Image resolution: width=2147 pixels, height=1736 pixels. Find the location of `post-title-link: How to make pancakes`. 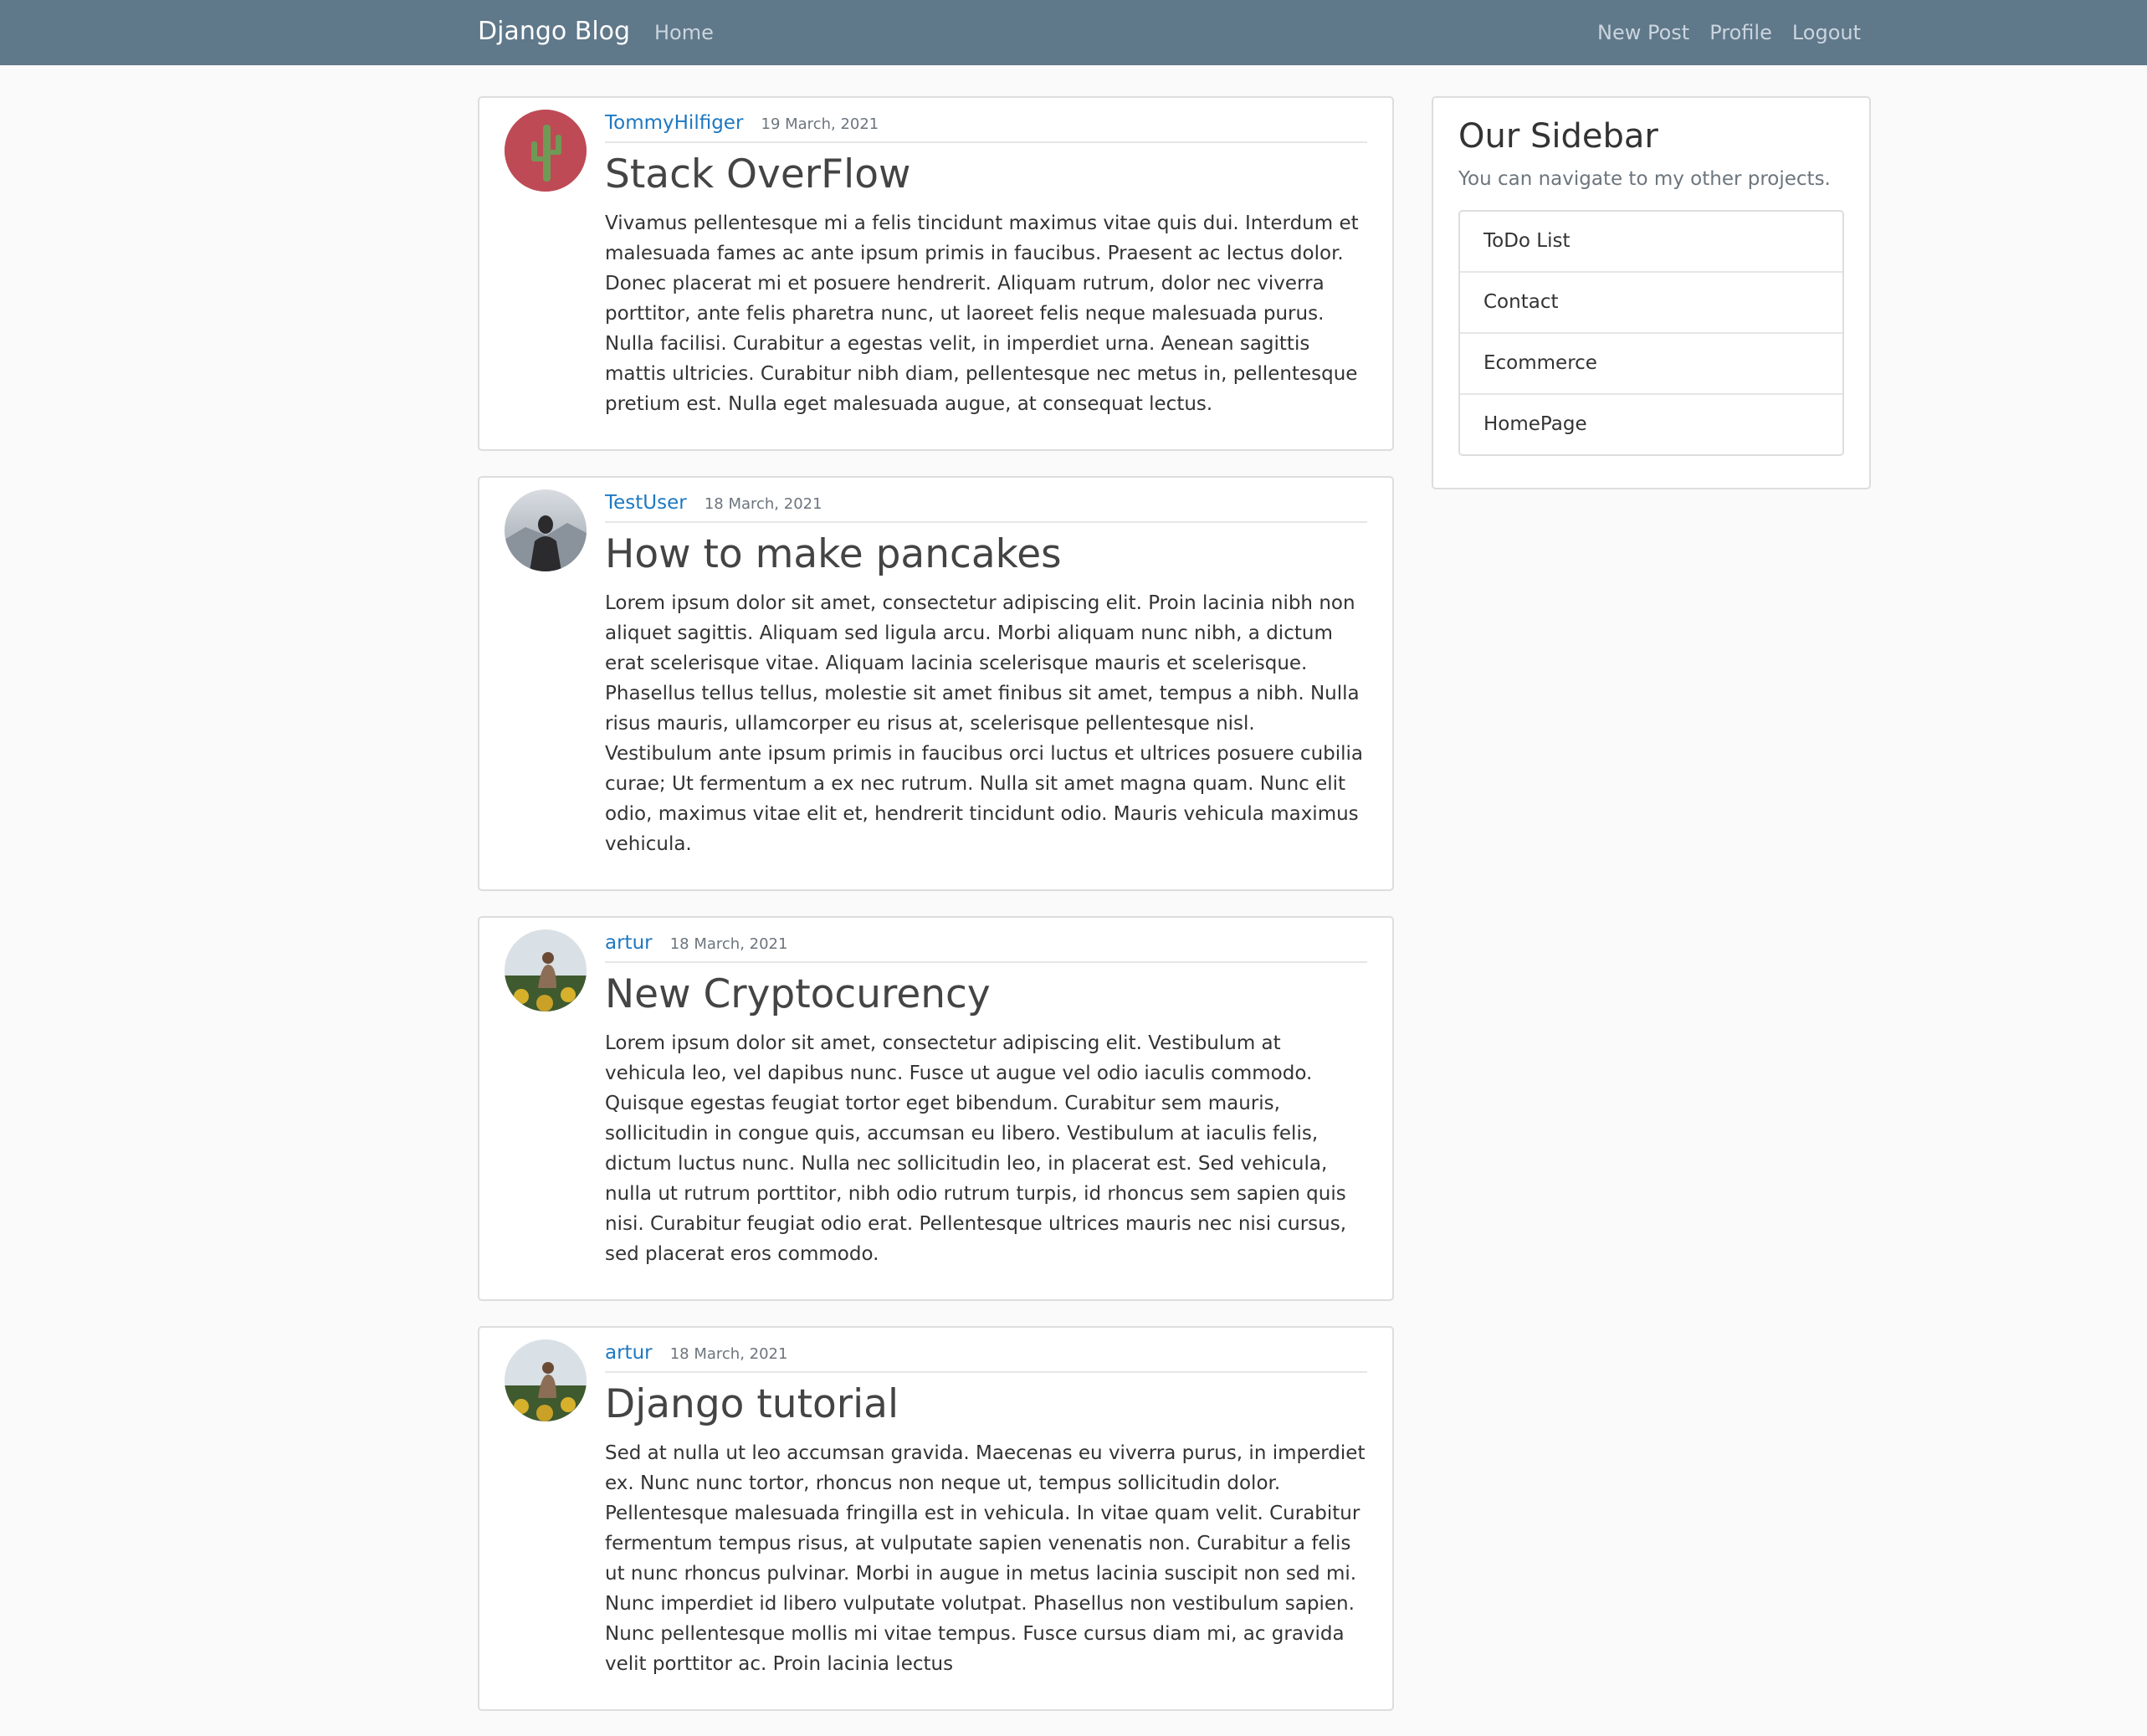

post-title-link: How to make pancakes is located at coordinates (986, 554).